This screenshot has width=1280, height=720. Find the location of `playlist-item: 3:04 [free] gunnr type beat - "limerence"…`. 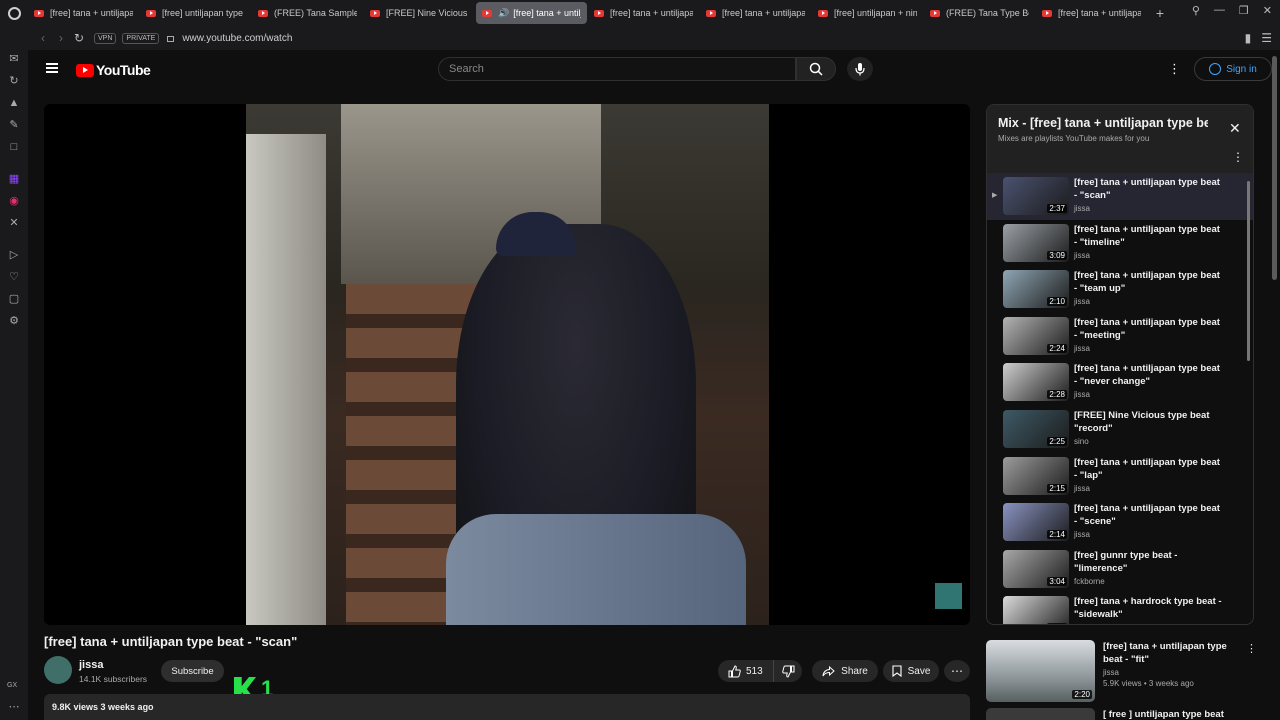

playlist-item: 3:04 [free] gunnr type beat - "limerence"… is located at coordinates (1120, 569).